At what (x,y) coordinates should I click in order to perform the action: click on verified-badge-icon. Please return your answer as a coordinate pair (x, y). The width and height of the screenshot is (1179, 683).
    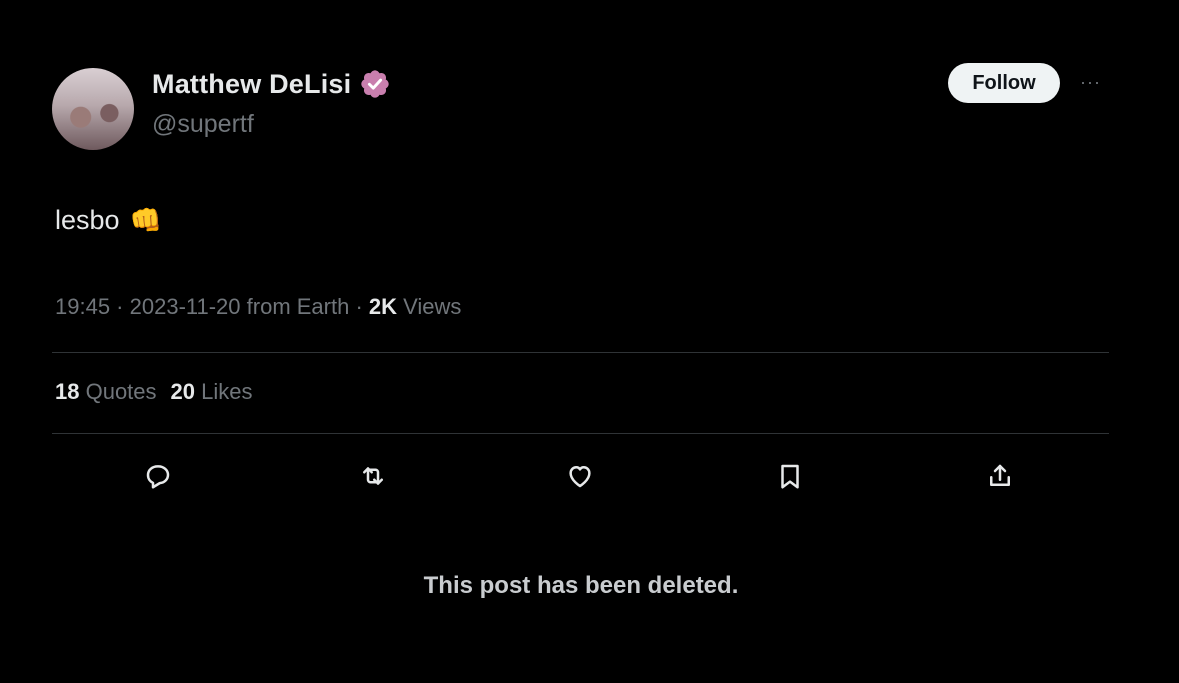
    Looking at the image, I should click on (375, 84).